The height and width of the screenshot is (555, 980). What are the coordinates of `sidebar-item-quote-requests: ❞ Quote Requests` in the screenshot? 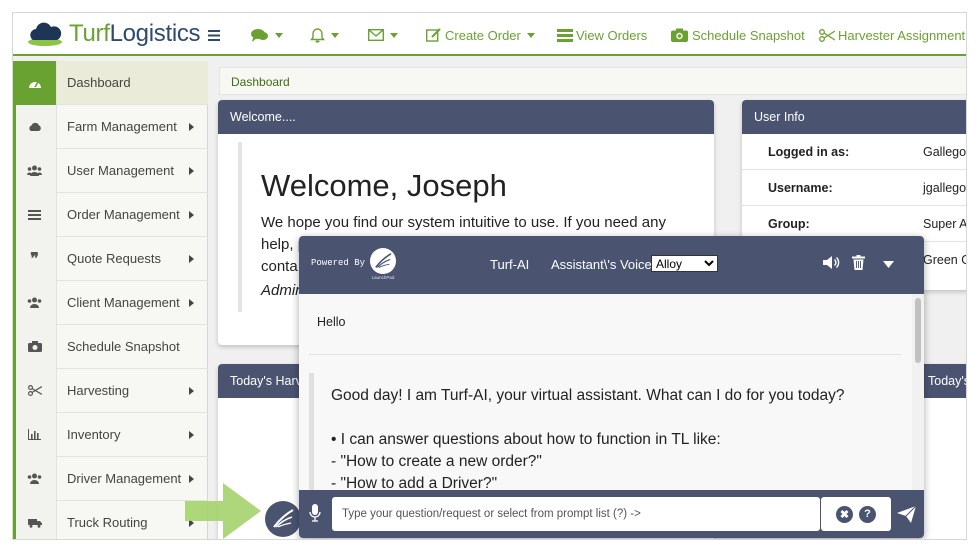 It's located at (110, 258).